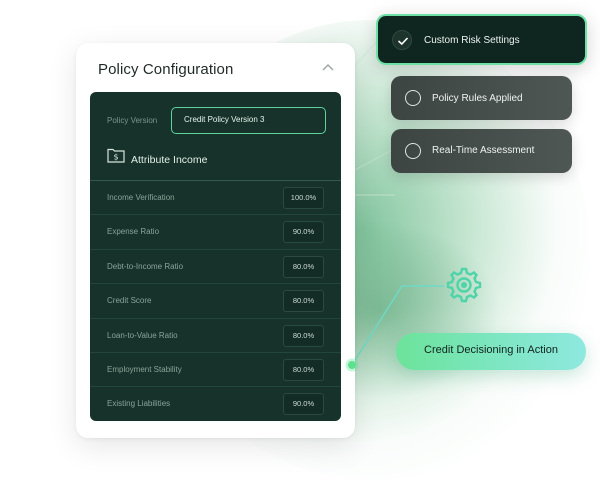  What do you see at coordinates (145, 266) in the screenshot?
I see `row-label: Debt-to-Income Ratio` at bounding box center [145, 266].